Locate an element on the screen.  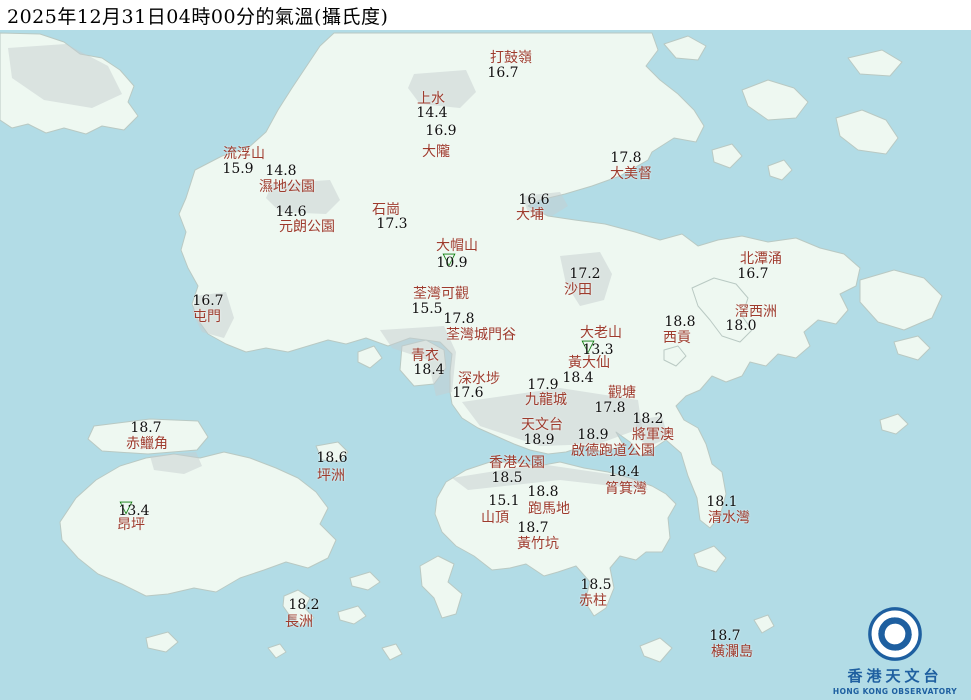
station-temp: 18.5 is located at coordinates (507, 478).